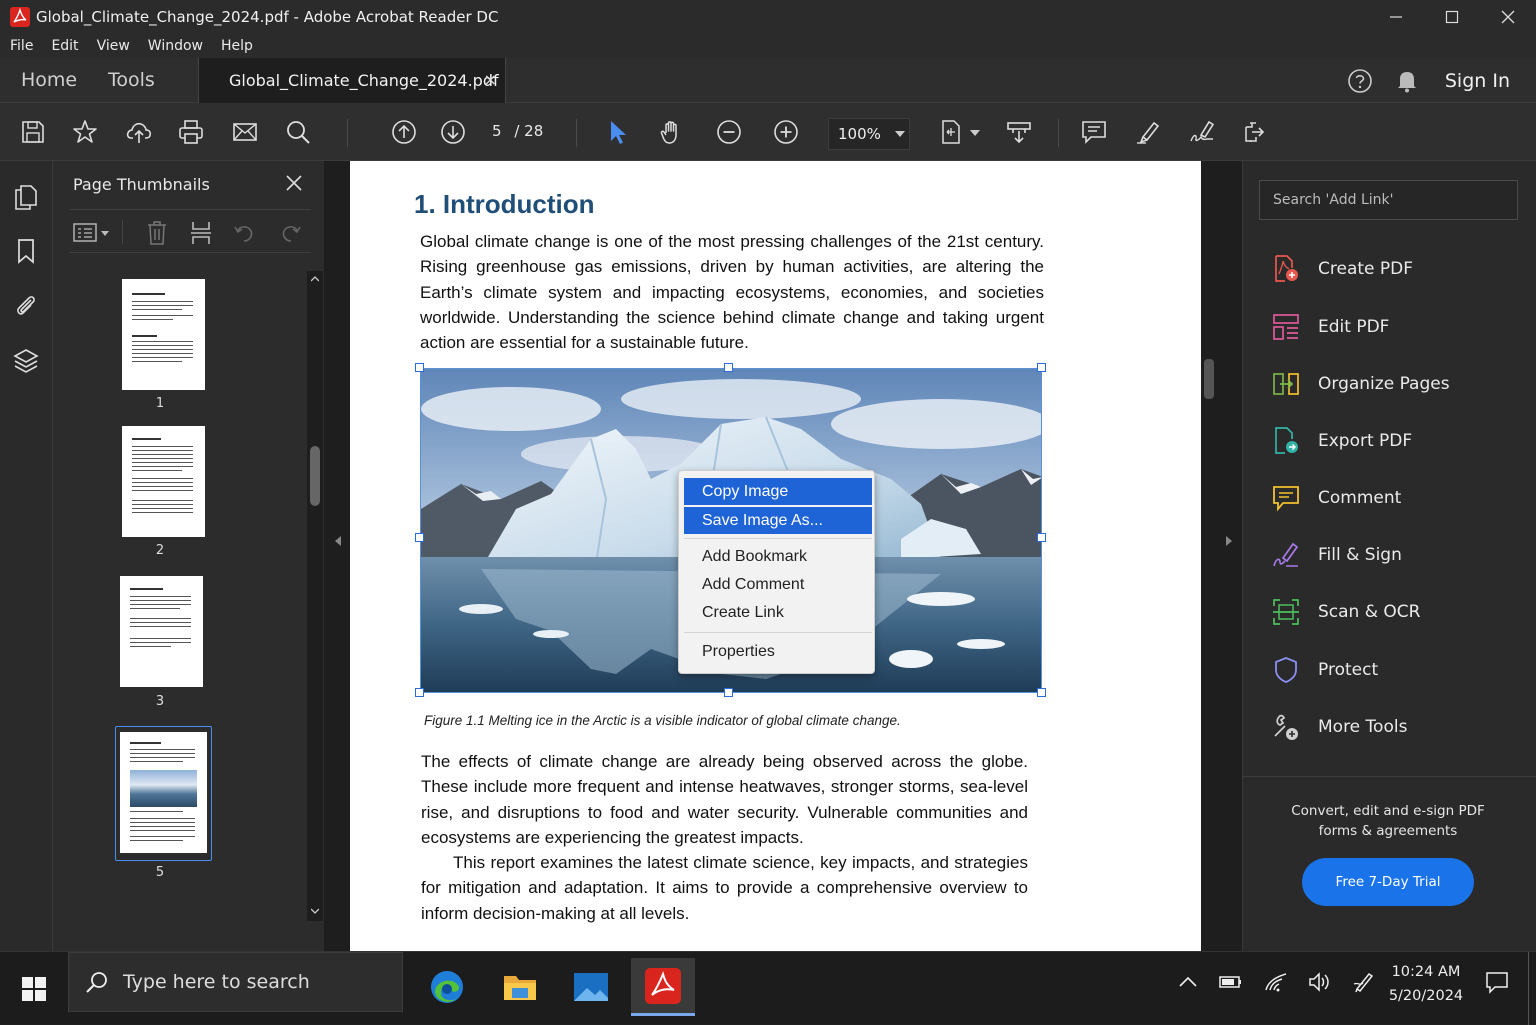 The height and width of the screenshot is (1025, 1536). What do you see at coordinates (1528, 988) in the screenshot?
I see `show-desktop-button` at bounding box center [1528, 988].